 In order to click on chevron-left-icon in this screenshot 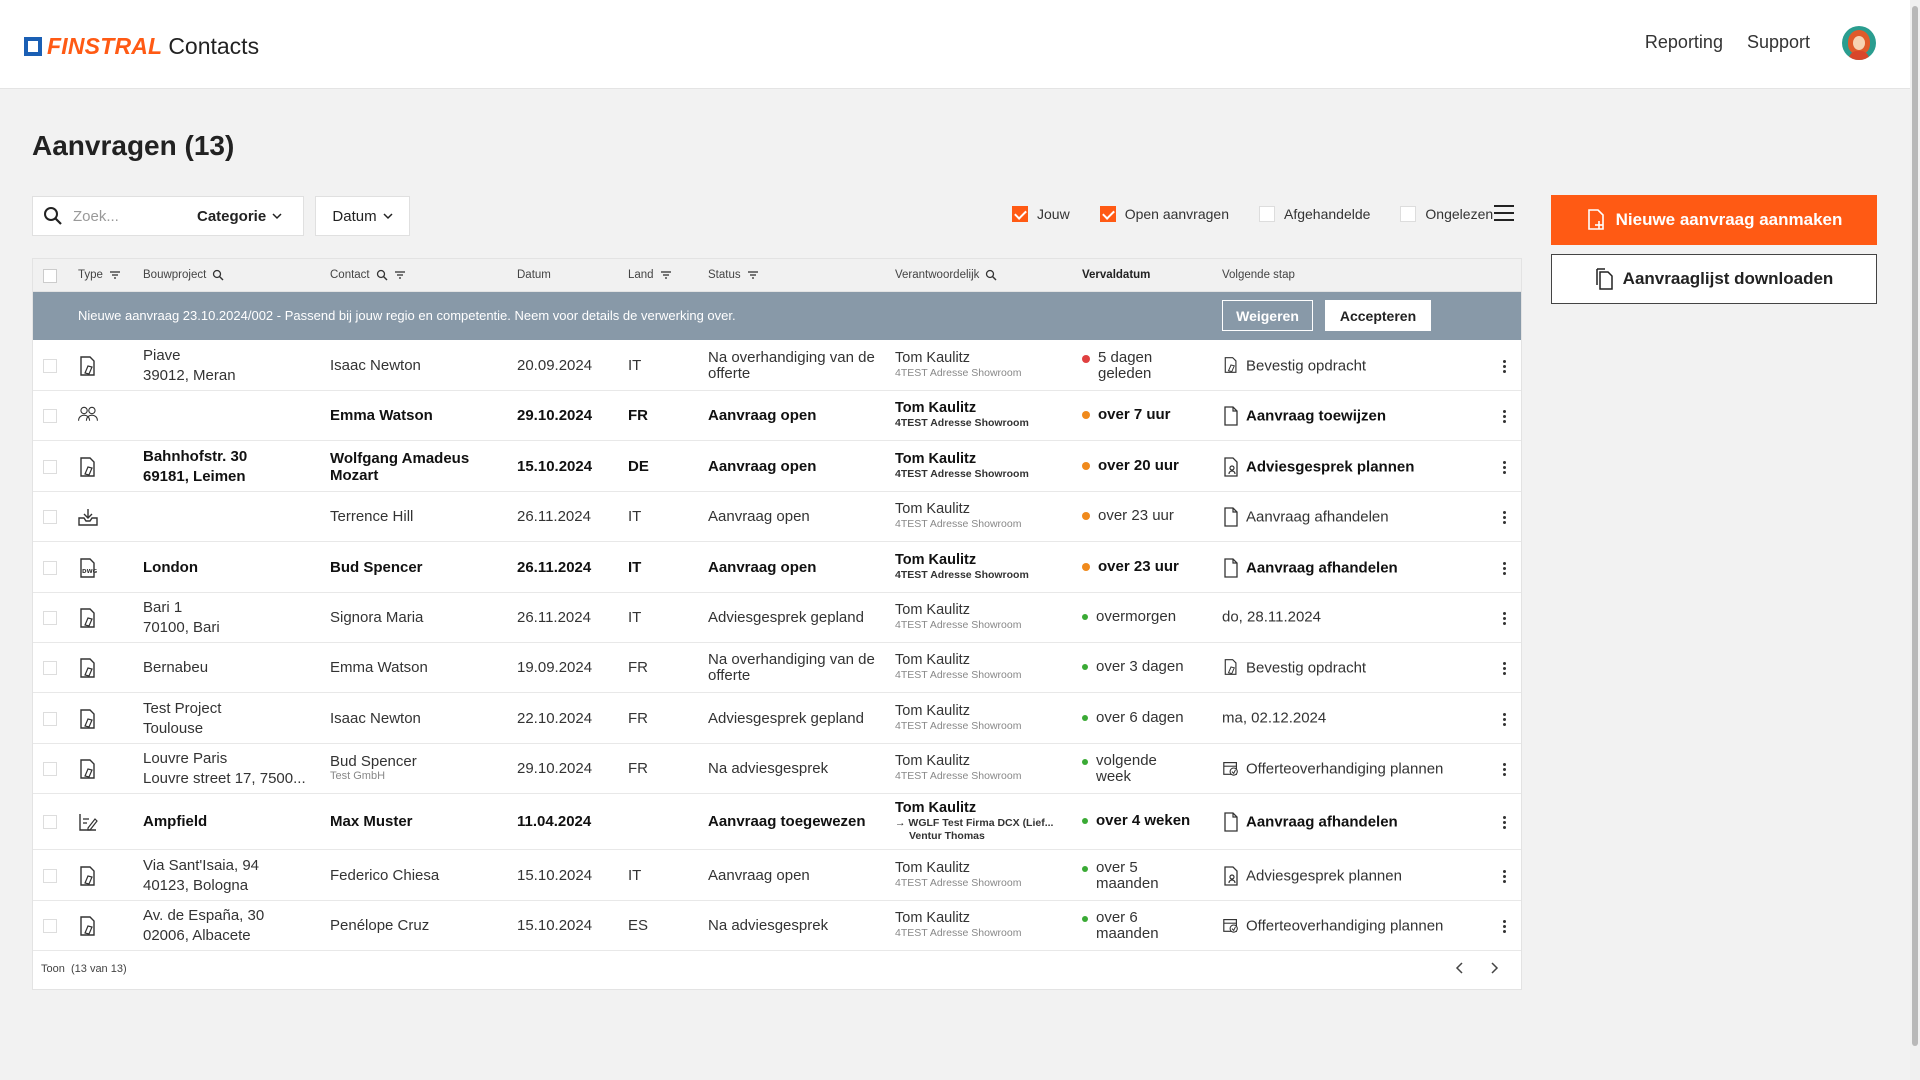, I will do `click(1460, 968)`.